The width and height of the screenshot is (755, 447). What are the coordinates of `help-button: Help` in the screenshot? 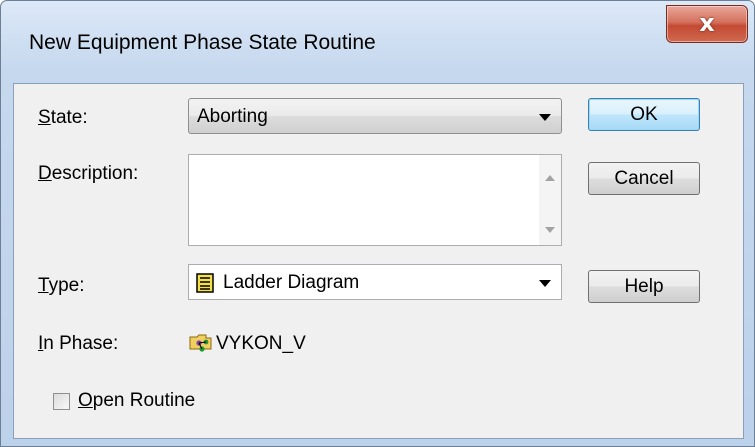 It's located at (644, 286).